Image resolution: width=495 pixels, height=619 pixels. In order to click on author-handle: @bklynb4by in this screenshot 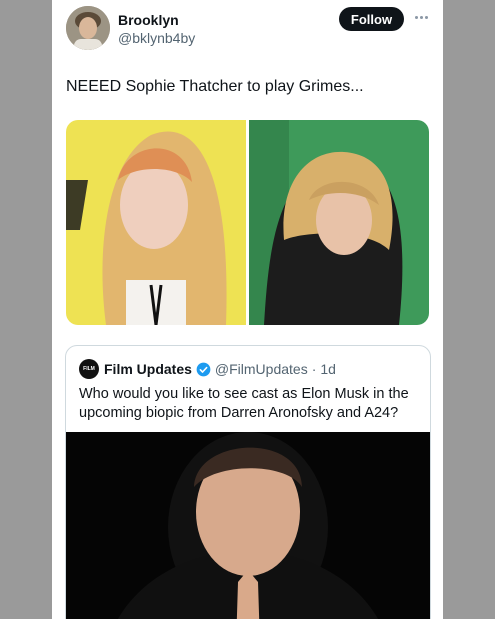, I will do `click(156, 38)`.